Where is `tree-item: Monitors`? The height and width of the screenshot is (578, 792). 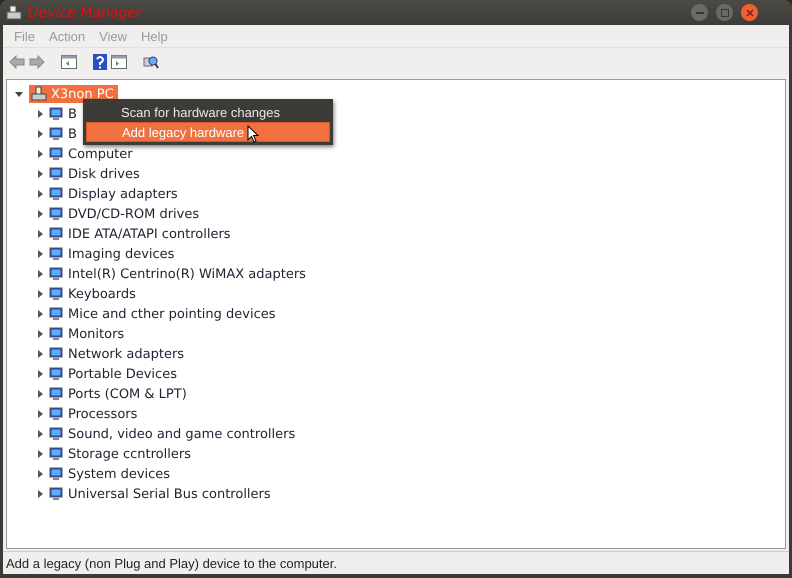 tree-item: Monitors is located at coordinates (96, 334).